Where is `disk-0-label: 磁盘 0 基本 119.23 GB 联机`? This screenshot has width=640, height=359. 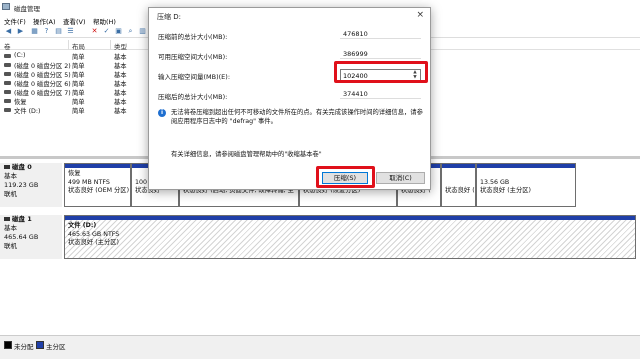
disk-0-label: 磁盘 0 基本 119.23 GB 联机 is located at coordinates (31, 185).